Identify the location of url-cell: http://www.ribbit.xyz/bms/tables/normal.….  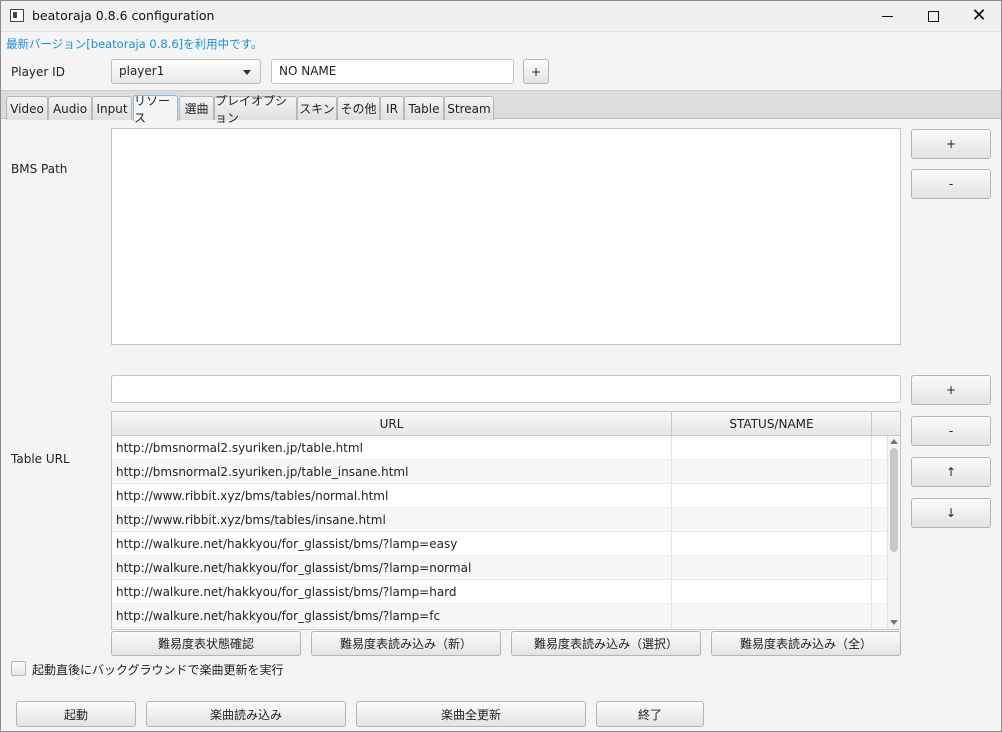
(392, 496).